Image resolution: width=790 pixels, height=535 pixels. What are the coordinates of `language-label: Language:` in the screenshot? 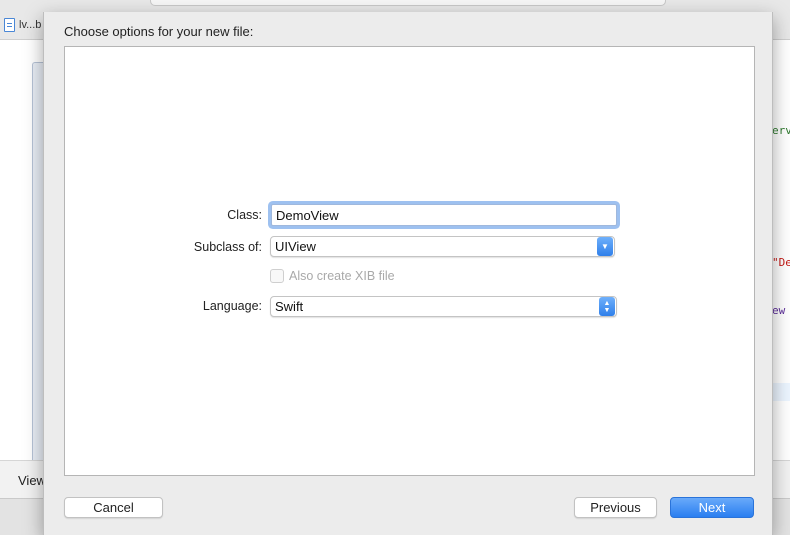 It's located at (232, 306).